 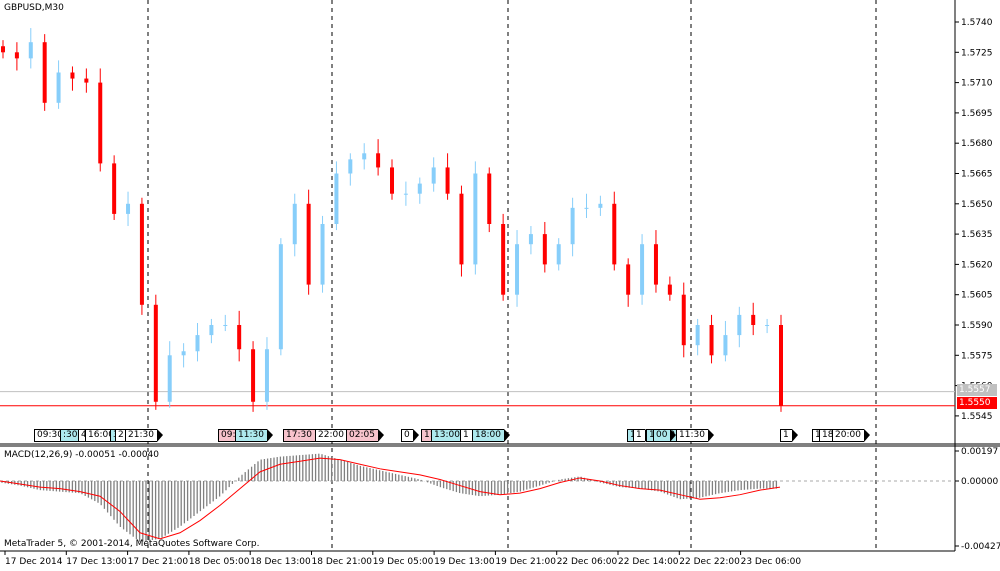 What do you see at coordinates (302, 435) in the screenshot?
I see `event-marker: 17:30` at bounding box center [302, 435].